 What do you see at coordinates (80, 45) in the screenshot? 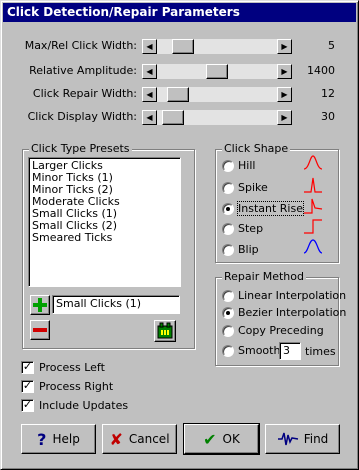
I see `slider-label-max-rel-click-width: Max/Rel Click Width:` at bounding box center [80, 45].